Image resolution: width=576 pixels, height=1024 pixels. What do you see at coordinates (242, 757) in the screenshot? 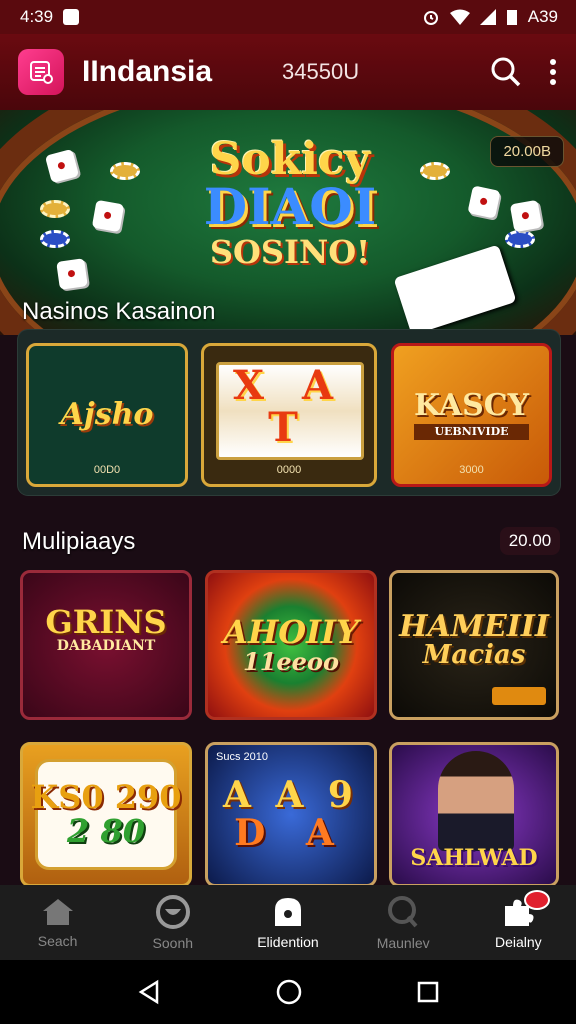
I see `game-card-corner: Sucs 2010` at bounding box center [242, 757].